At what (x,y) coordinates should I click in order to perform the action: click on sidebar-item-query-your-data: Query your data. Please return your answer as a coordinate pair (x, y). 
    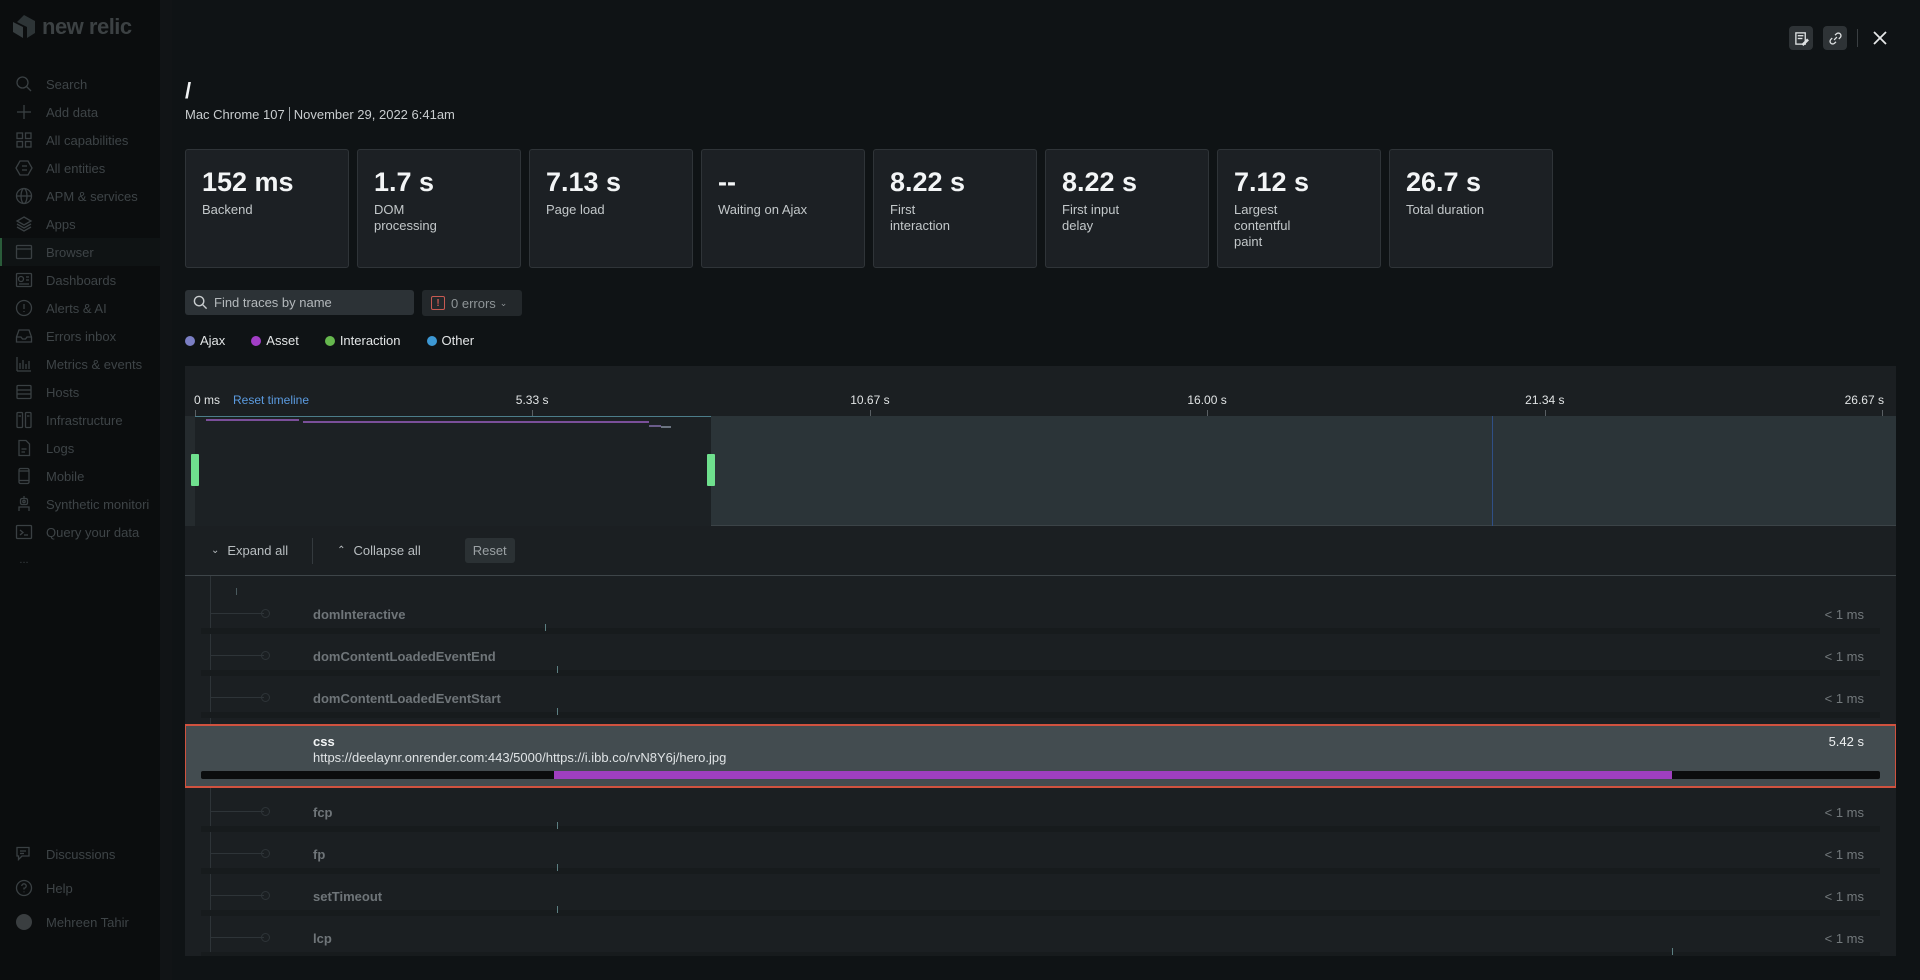
    Looking at the image, I should click on (80, 532).